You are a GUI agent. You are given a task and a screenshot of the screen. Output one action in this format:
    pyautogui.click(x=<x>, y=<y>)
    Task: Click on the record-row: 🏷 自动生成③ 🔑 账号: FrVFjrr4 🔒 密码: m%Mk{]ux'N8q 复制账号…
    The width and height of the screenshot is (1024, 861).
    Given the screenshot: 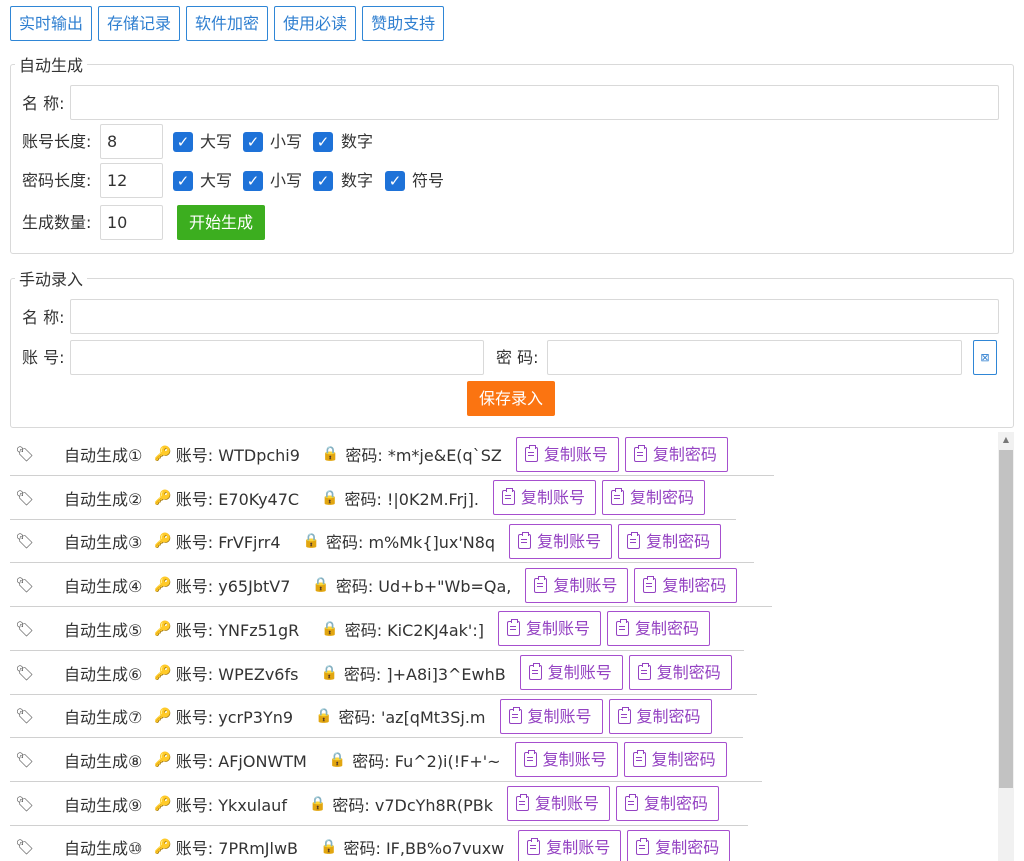 What is the action you would take?
    pyautogui.click(x=382, y=541)
    